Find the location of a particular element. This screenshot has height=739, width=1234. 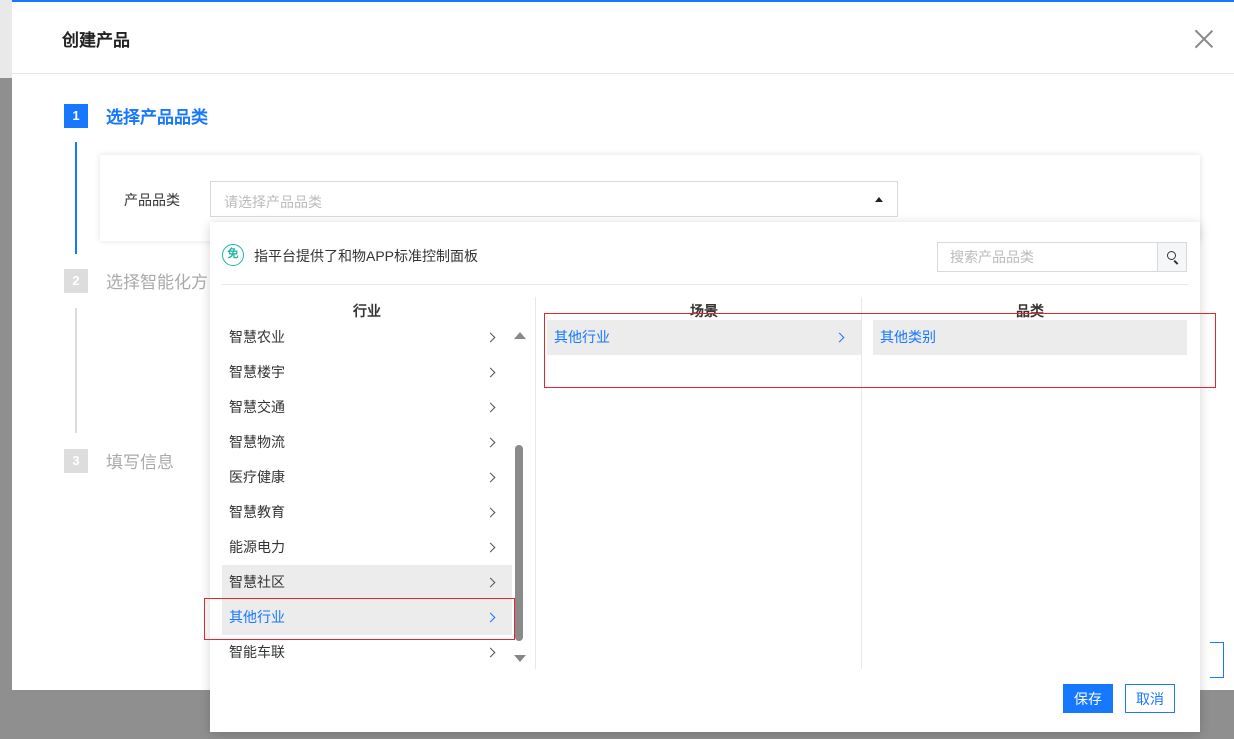

step-2: 2 选择智能化方 is located at coordinates (136, 280).